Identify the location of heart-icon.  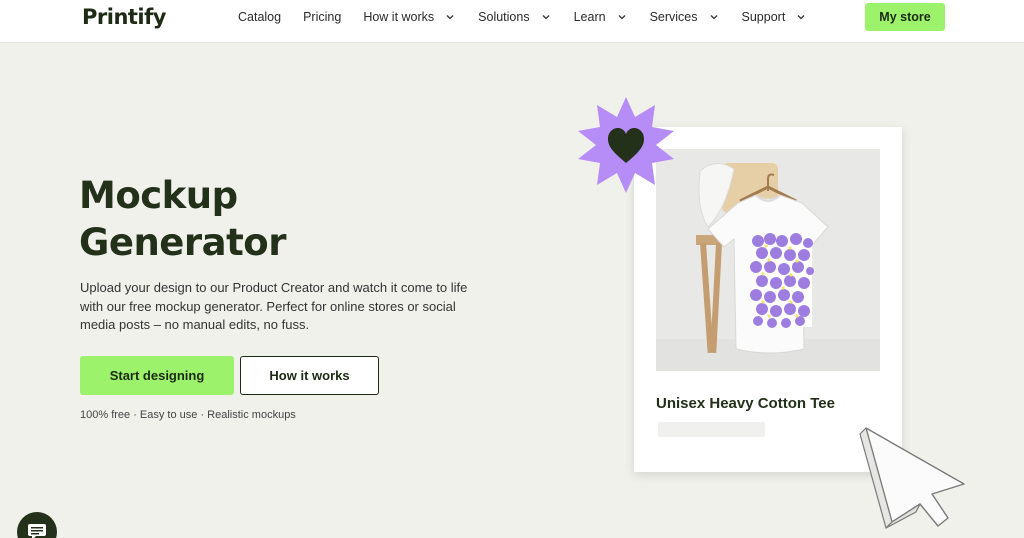
(626, 145).